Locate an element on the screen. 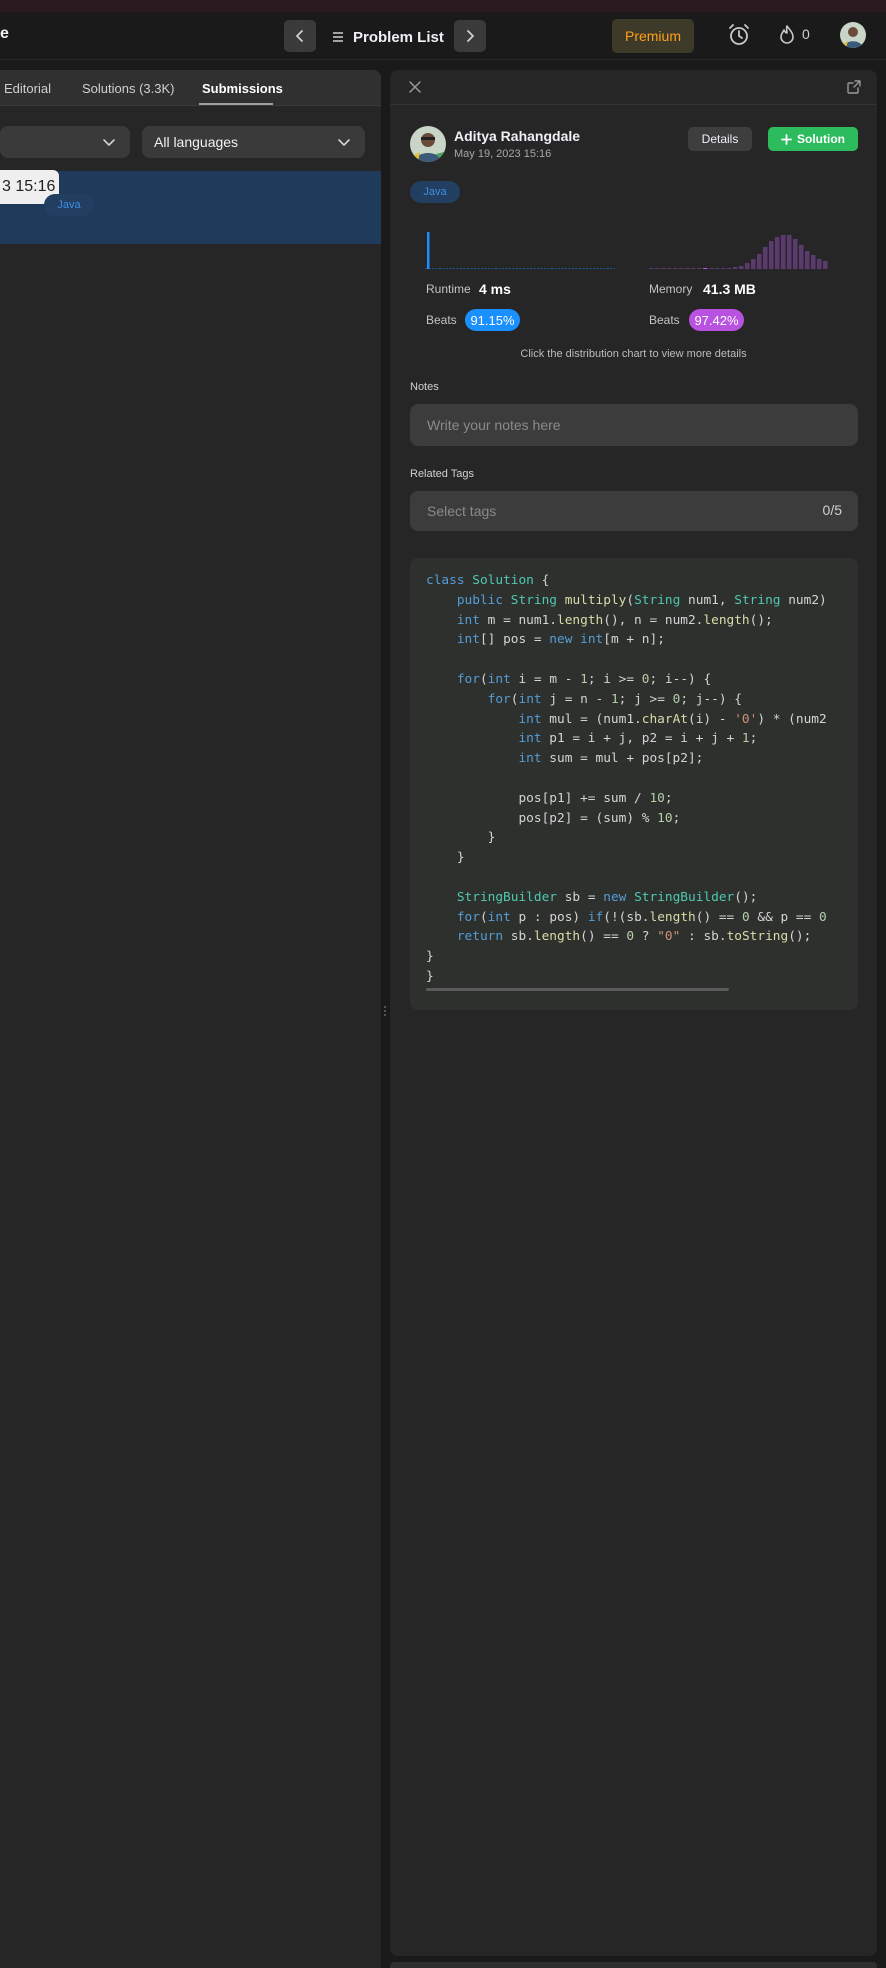 The image size is (886, 1968). bottom-panel-edge is located at coordinates (633, 1965).